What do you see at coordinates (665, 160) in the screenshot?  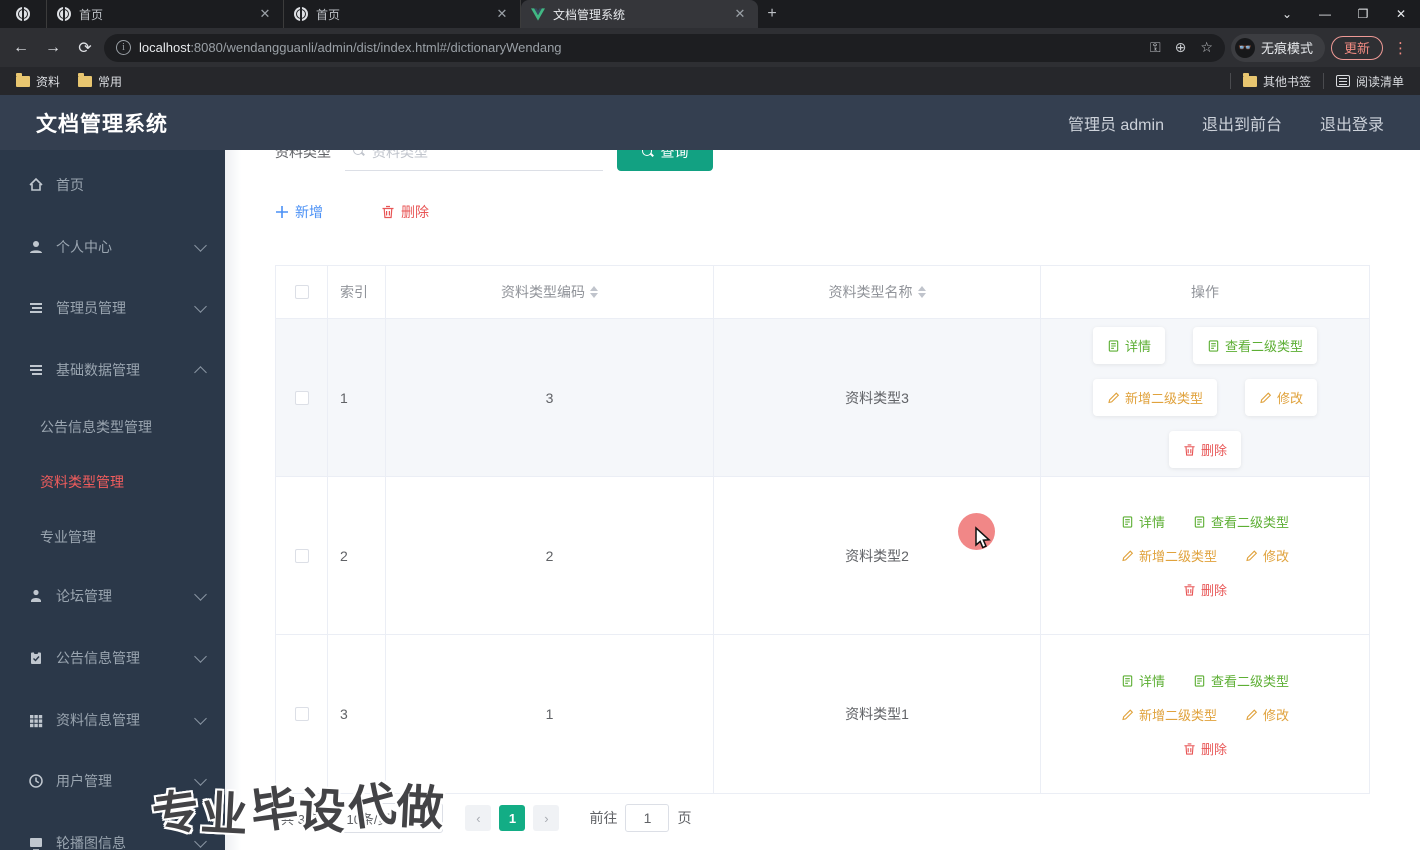 I see `query-button: 查询` at bounding box center [665, 160].